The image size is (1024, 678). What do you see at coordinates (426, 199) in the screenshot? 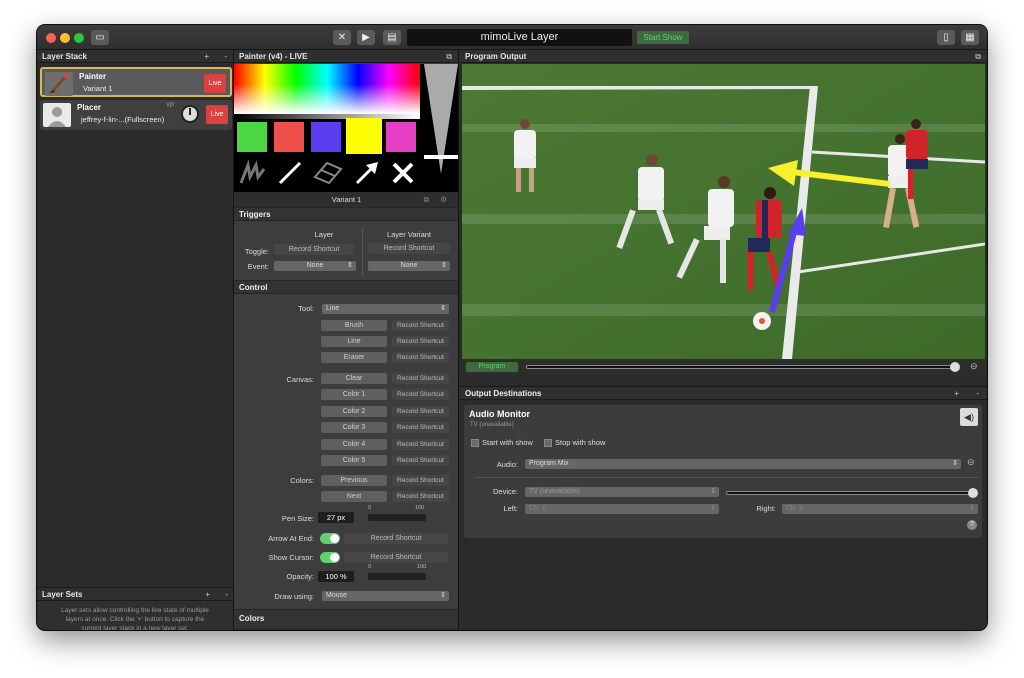
I see `duplicate-icon: ⧉` at bounding box center [426, 199].